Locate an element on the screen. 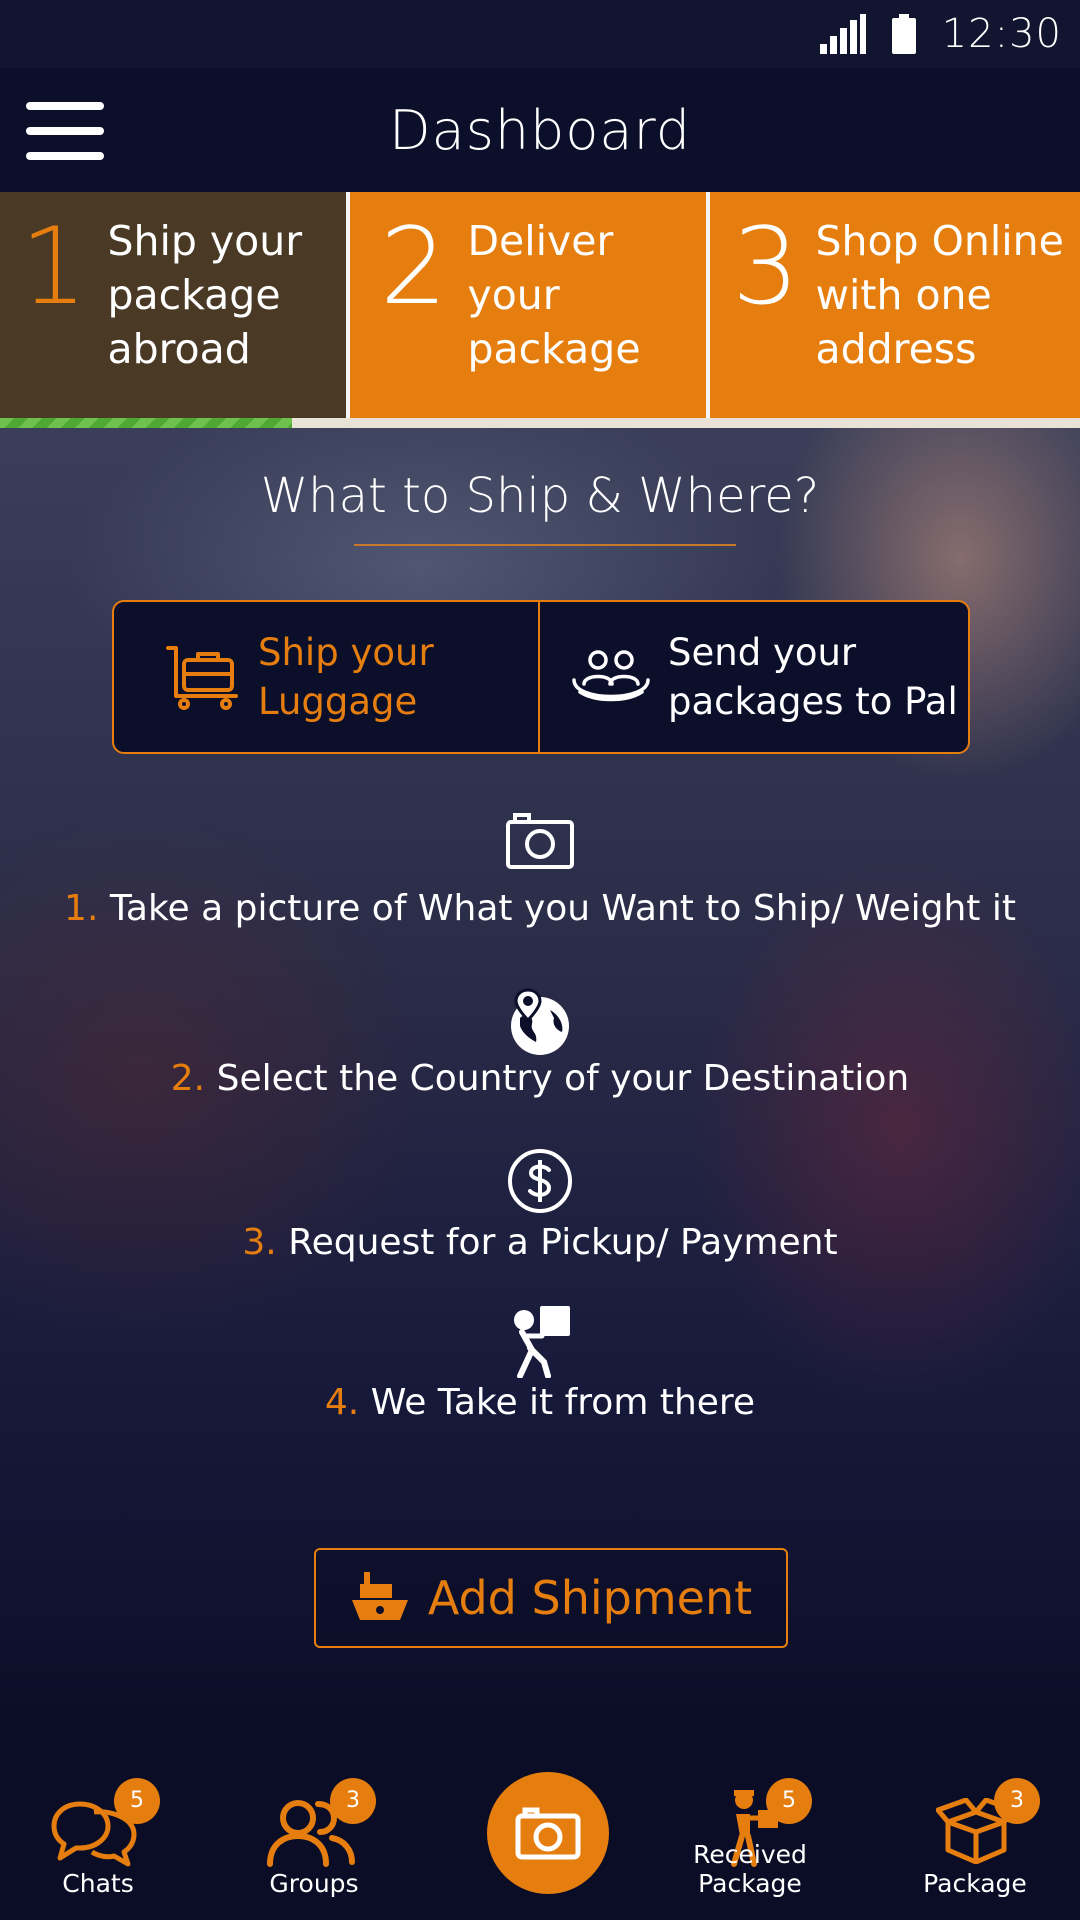 The width and height of the screenshot is (1080, 1920). step-number: 3 is located at coordinates (766, 266).